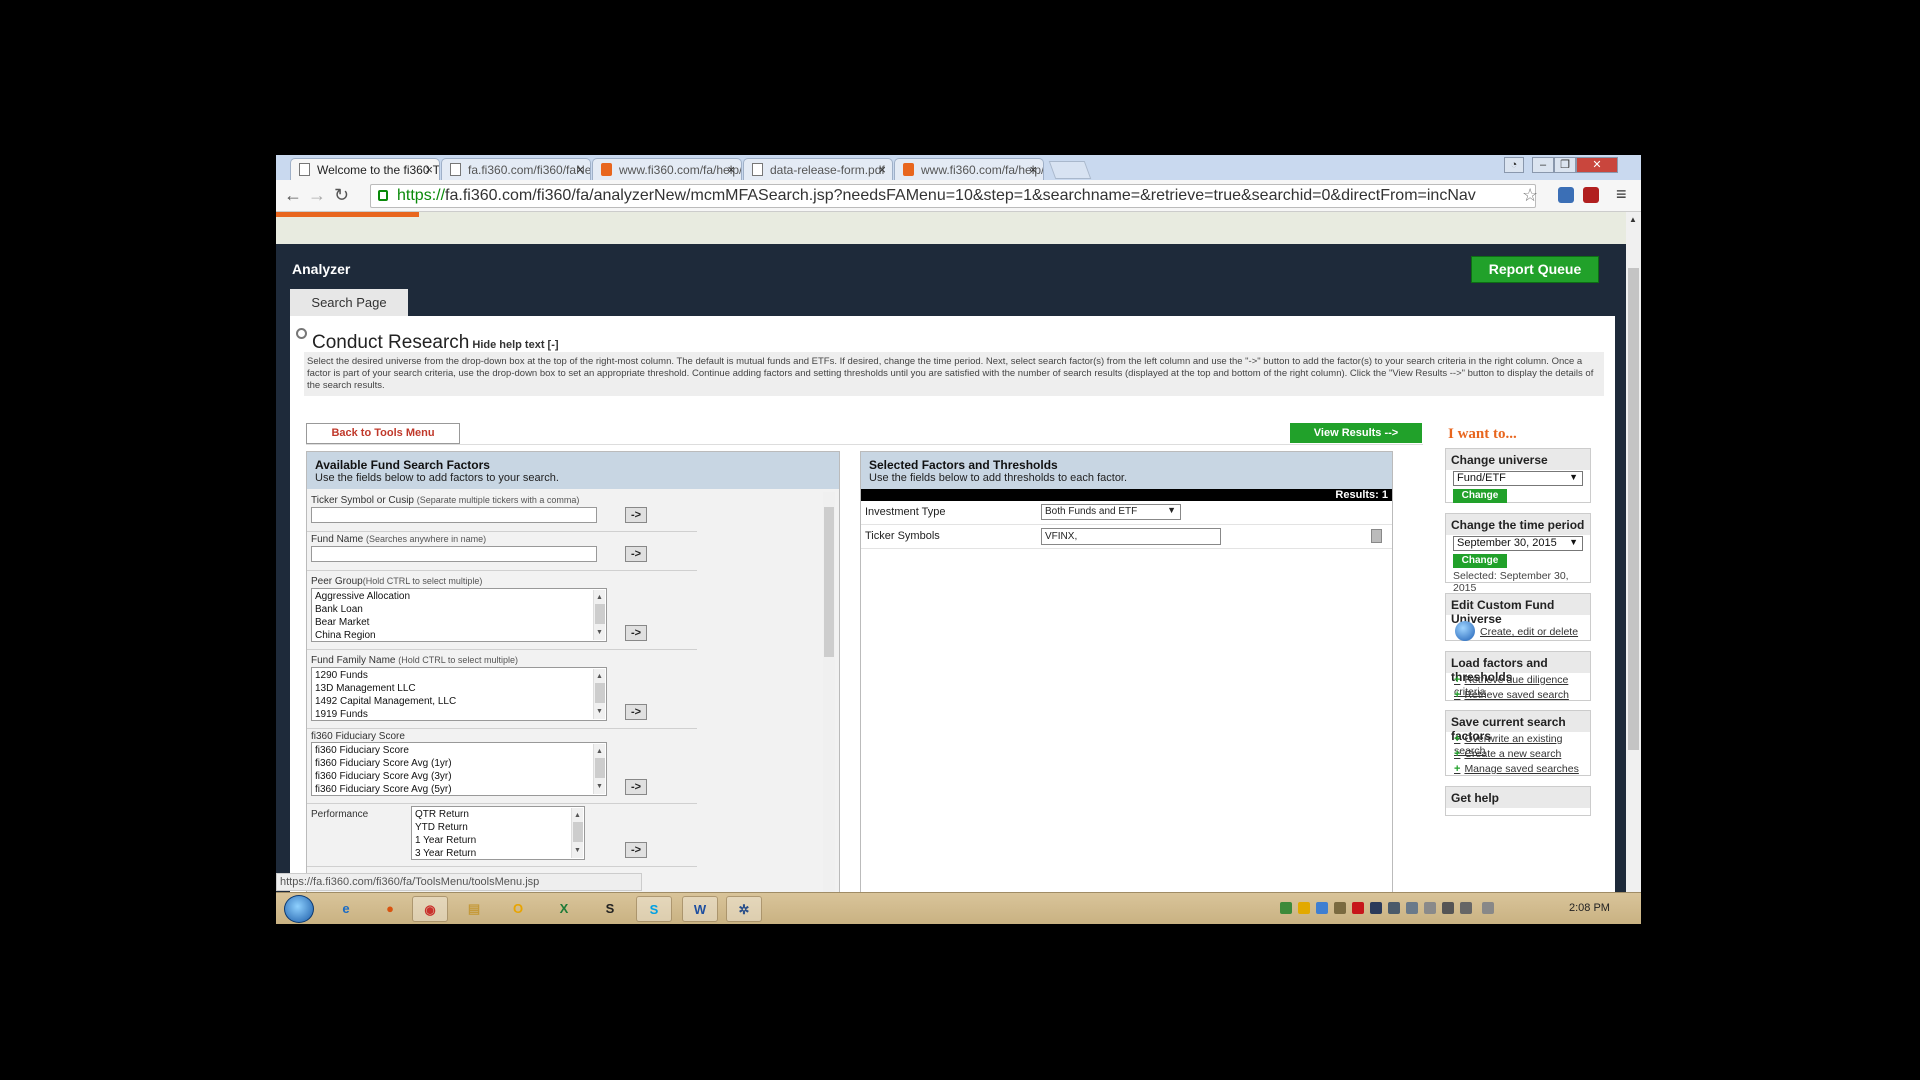 The image size is (1920, 1080). What do you see at coordinates (390, 909) in the screenshot?
I see `firefox-icon: ●` at bounding box center [390, 909].